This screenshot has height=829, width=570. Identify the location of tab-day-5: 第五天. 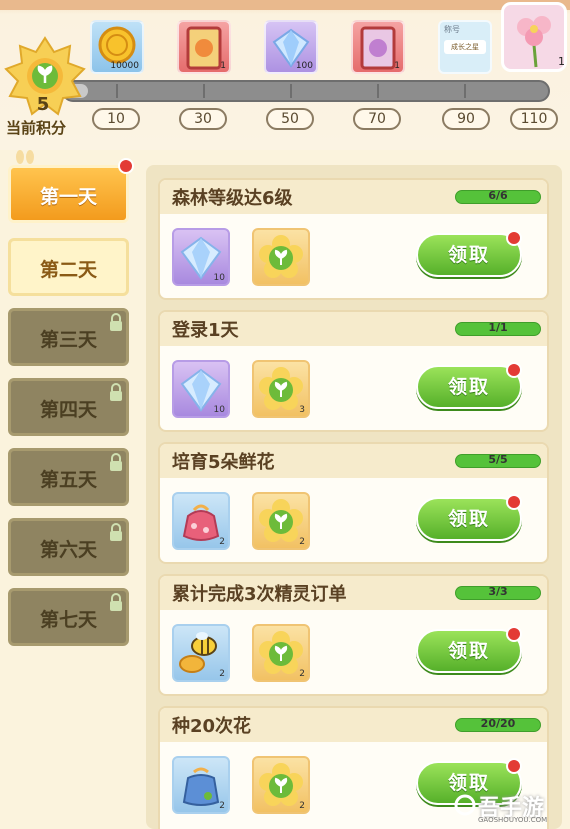
(68, 477).